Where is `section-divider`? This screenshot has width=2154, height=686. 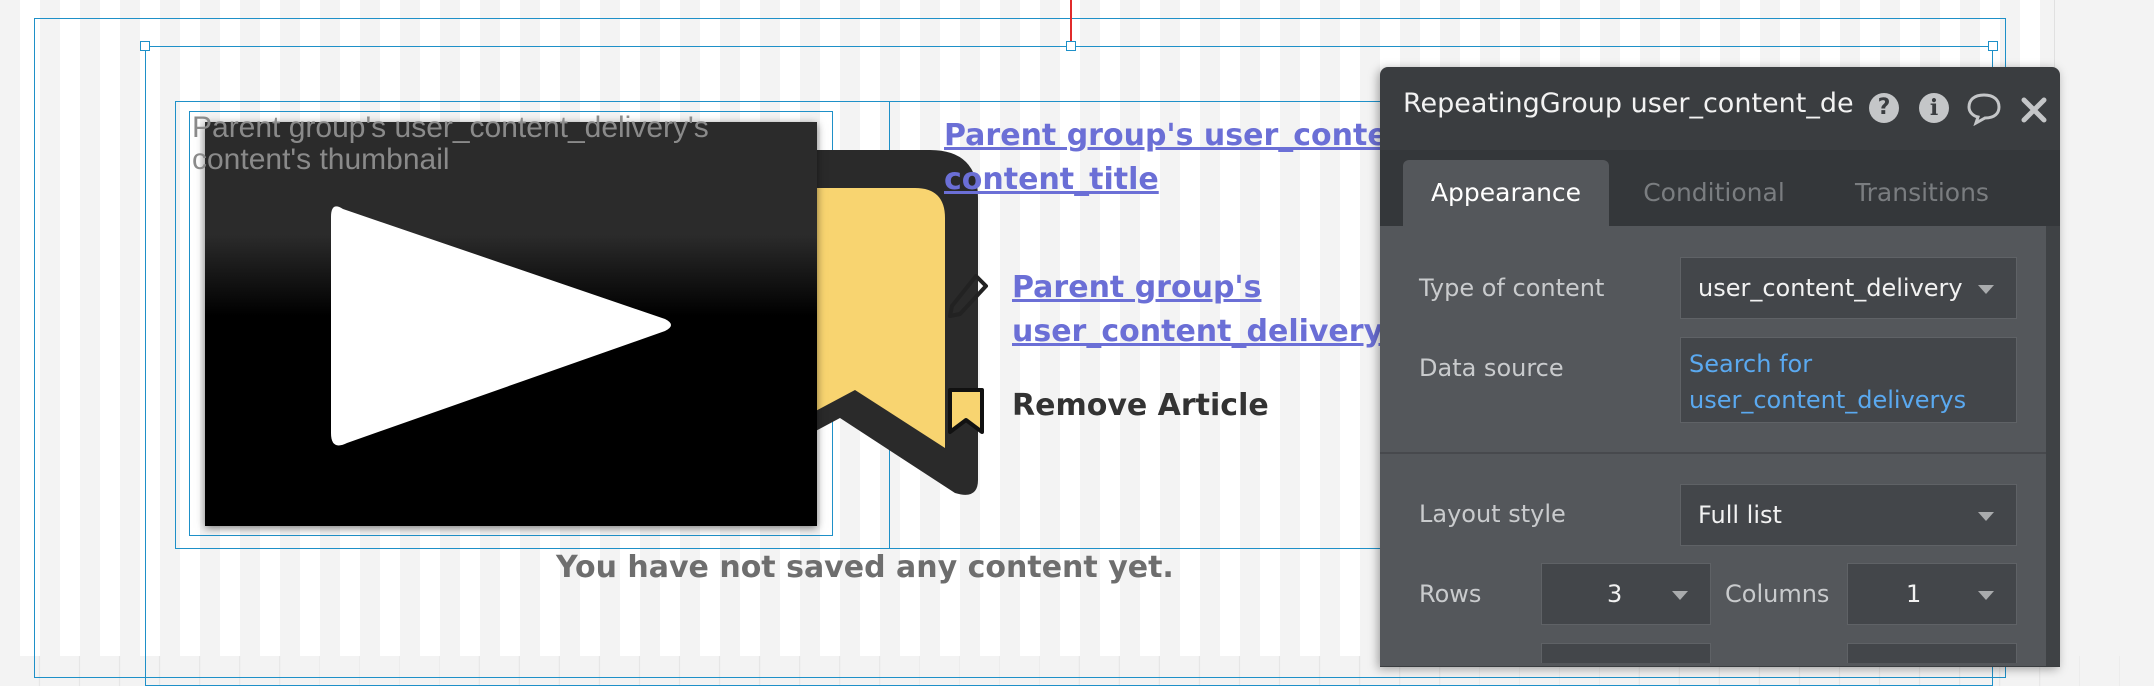
section-divider is located at coordinates (1713, 453).